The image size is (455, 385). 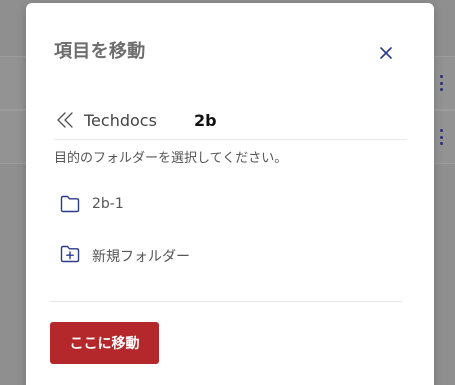 I want to click on instruction-text: 目的のフォルダーを選択してください。, so click(x=171, y=158).